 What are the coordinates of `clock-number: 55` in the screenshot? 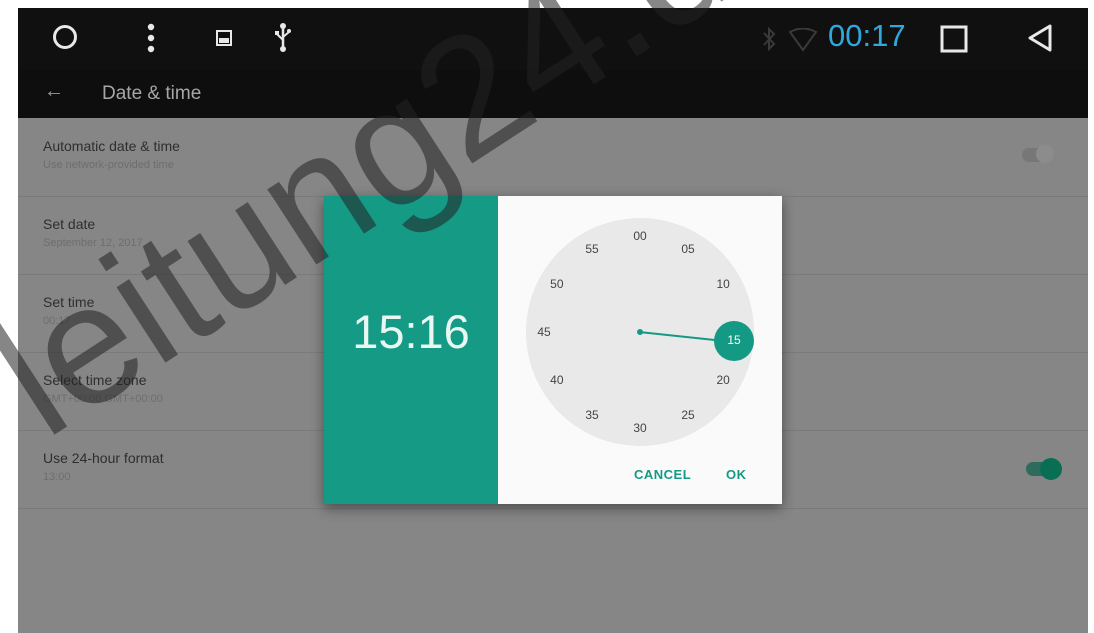 It's located at (592, 249).